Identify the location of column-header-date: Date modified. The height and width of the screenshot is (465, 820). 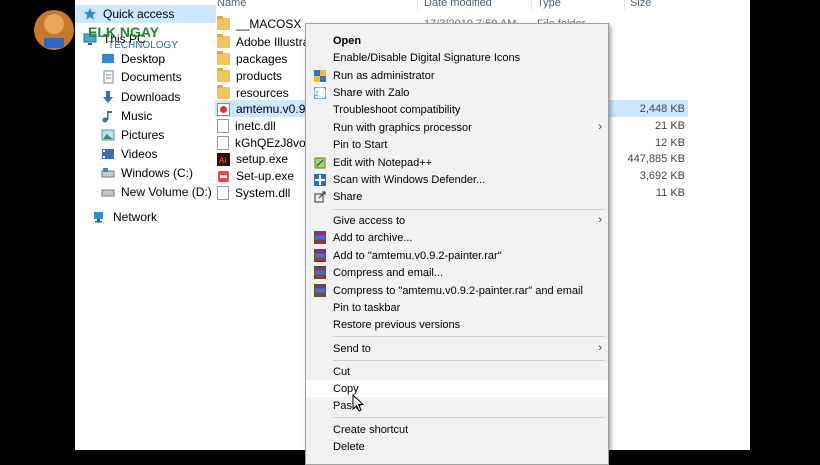
(458, 4).